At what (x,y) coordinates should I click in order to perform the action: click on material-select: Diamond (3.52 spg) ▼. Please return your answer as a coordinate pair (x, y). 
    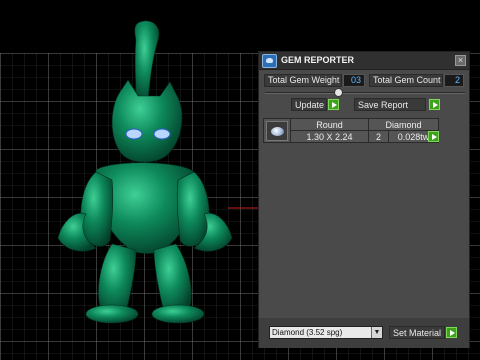
    Looking at the image, I should click on (326, 332).